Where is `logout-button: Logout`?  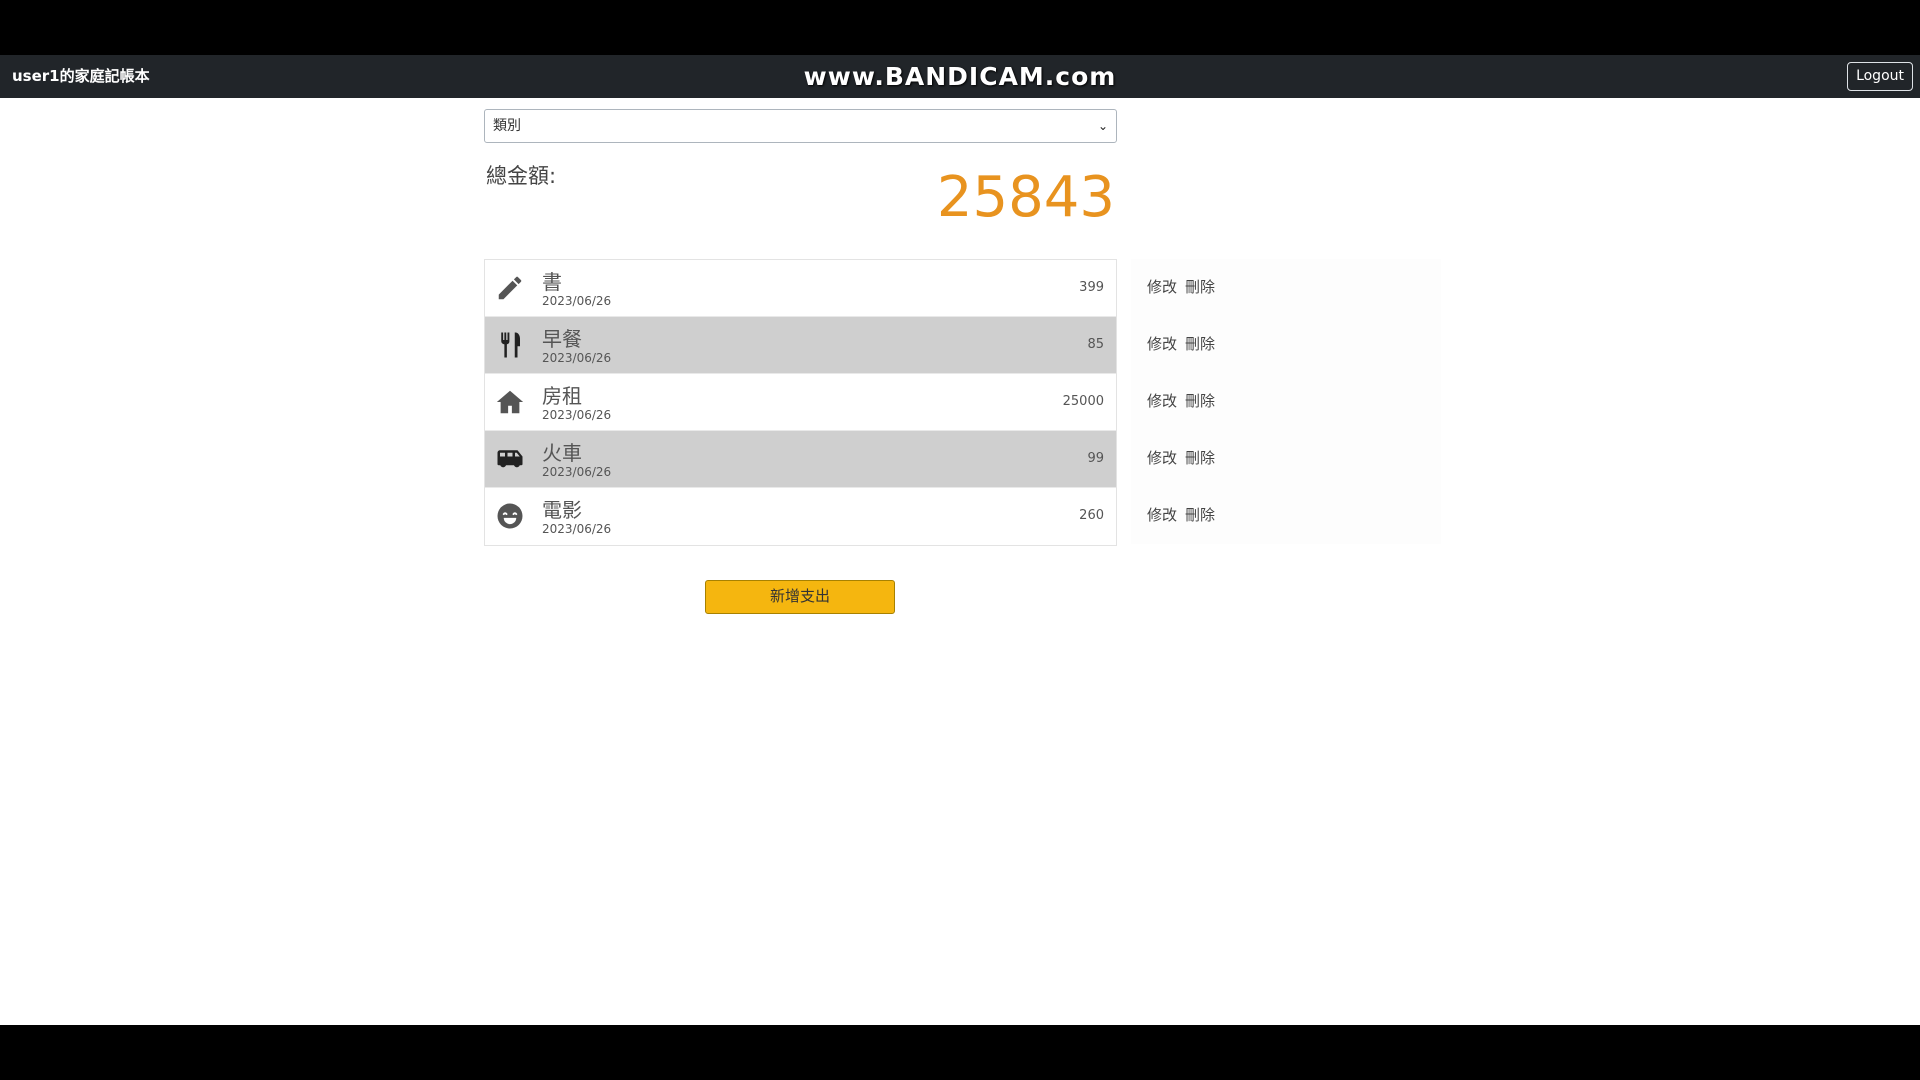 logout-button: Logout is located at coordinates (1880, 76).